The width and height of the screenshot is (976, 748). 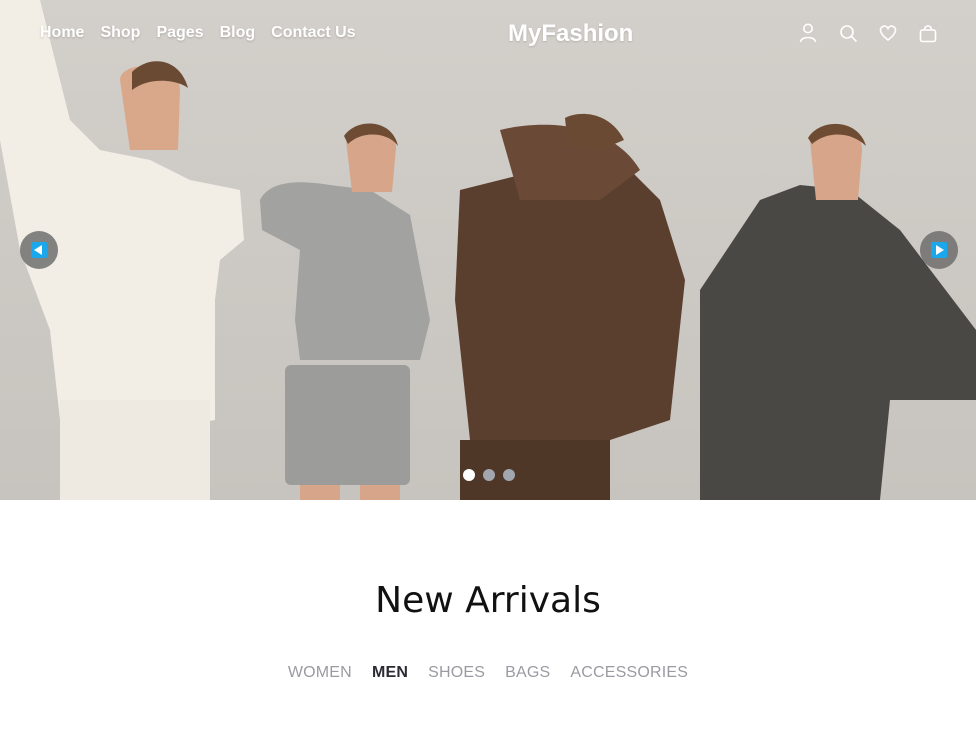 I want to click on slider-next-button, so click(x=939, y=250).